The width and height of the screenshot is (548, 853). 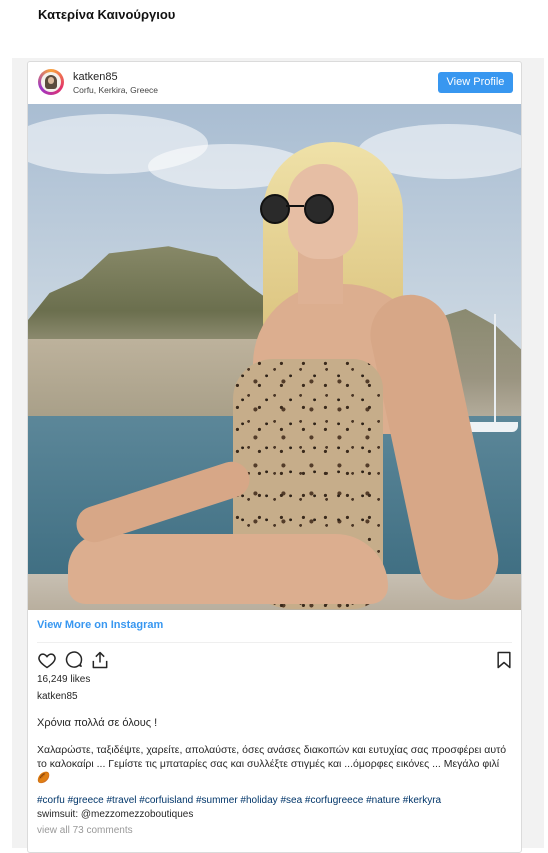 What do you see at coordinates (74, 660) in the screenshot?
I see `comment-icon` at bounding box center [74, 660].